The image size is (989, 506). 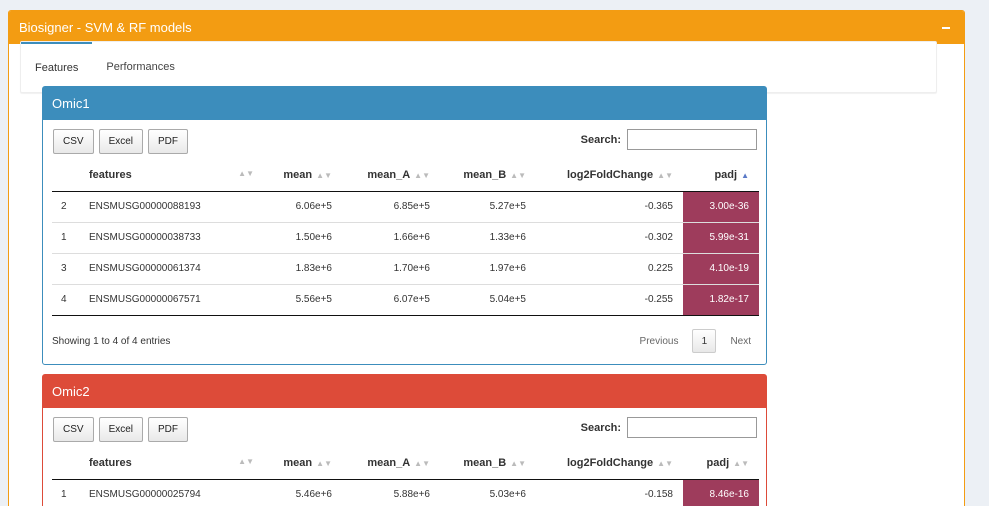 I want to click on tab-performances: Performances, so click(x=140, y=67).